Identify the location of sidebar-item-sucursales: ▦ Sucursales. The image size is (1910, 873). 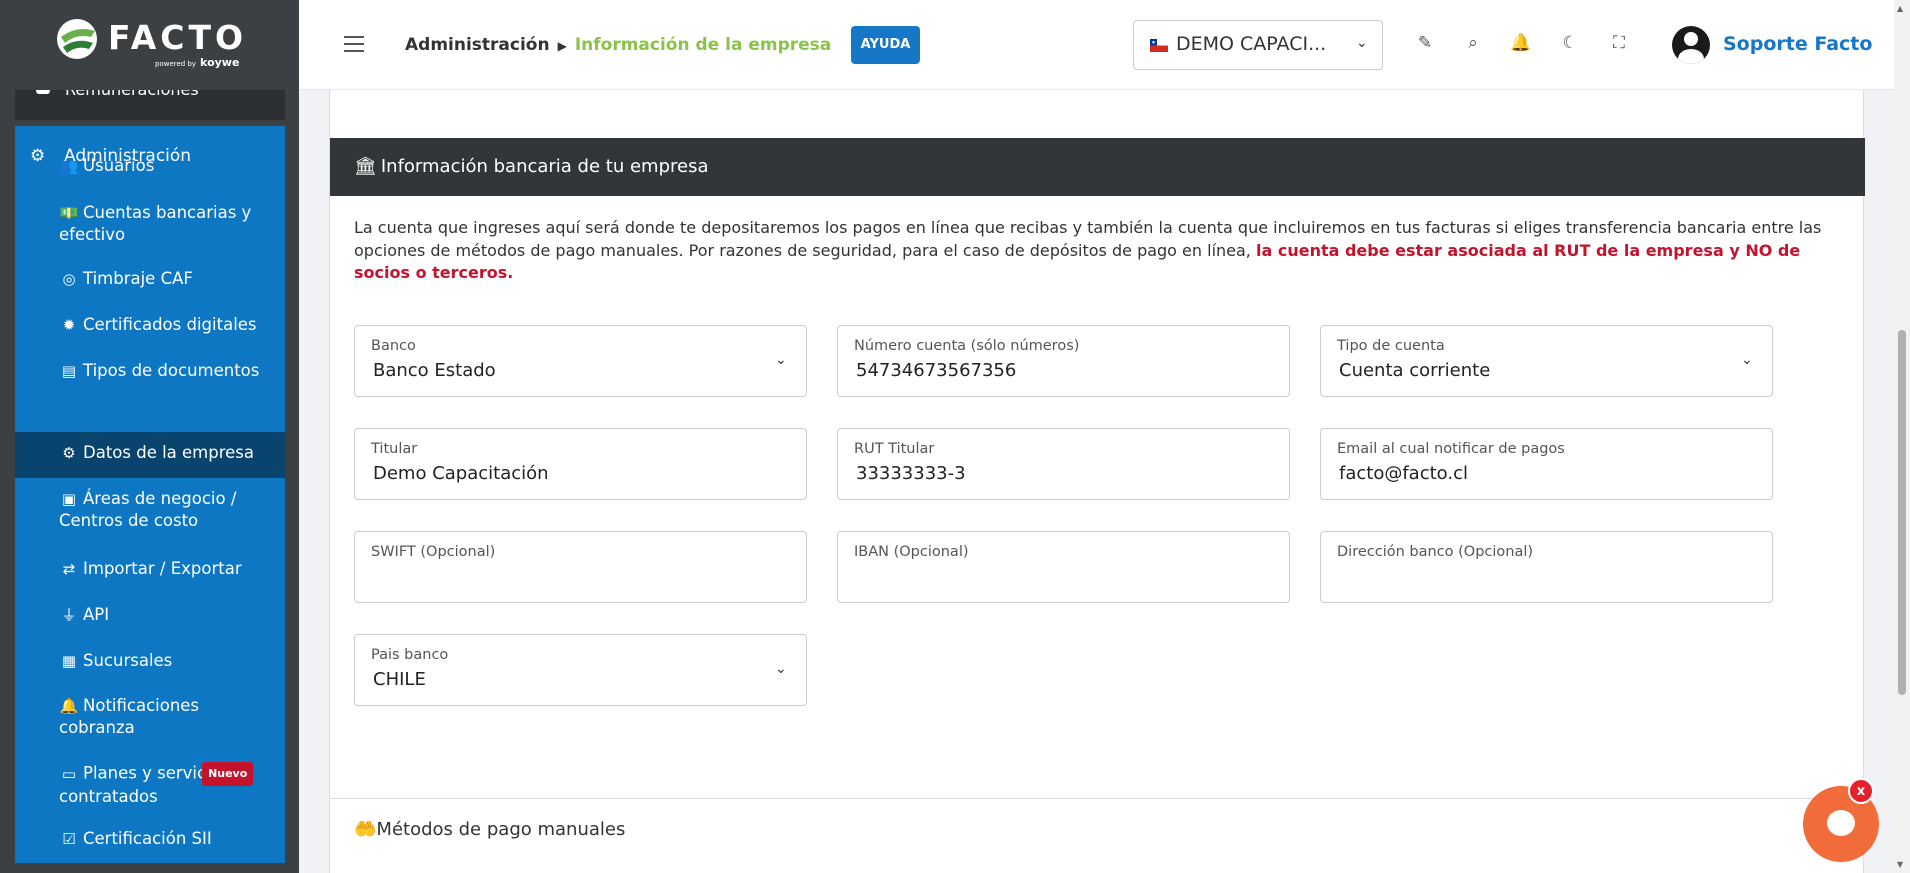
(150, 661).